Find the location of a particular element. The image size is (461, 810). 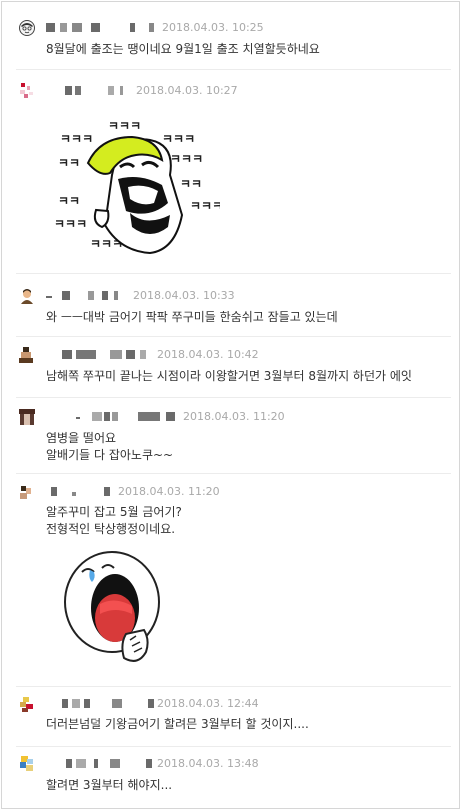

laughing-man-sticker: ㅋㅋㅋ ㅋㅋ ㅋㅋㅋ ㅋㅋㅋ ㅋㅋㅋ ㅋㅋ ㅋㅋ ㅋㅋㅋ ㅋㅋㅋ ㅋㅋㅋ is located at coordinates (137, 187).